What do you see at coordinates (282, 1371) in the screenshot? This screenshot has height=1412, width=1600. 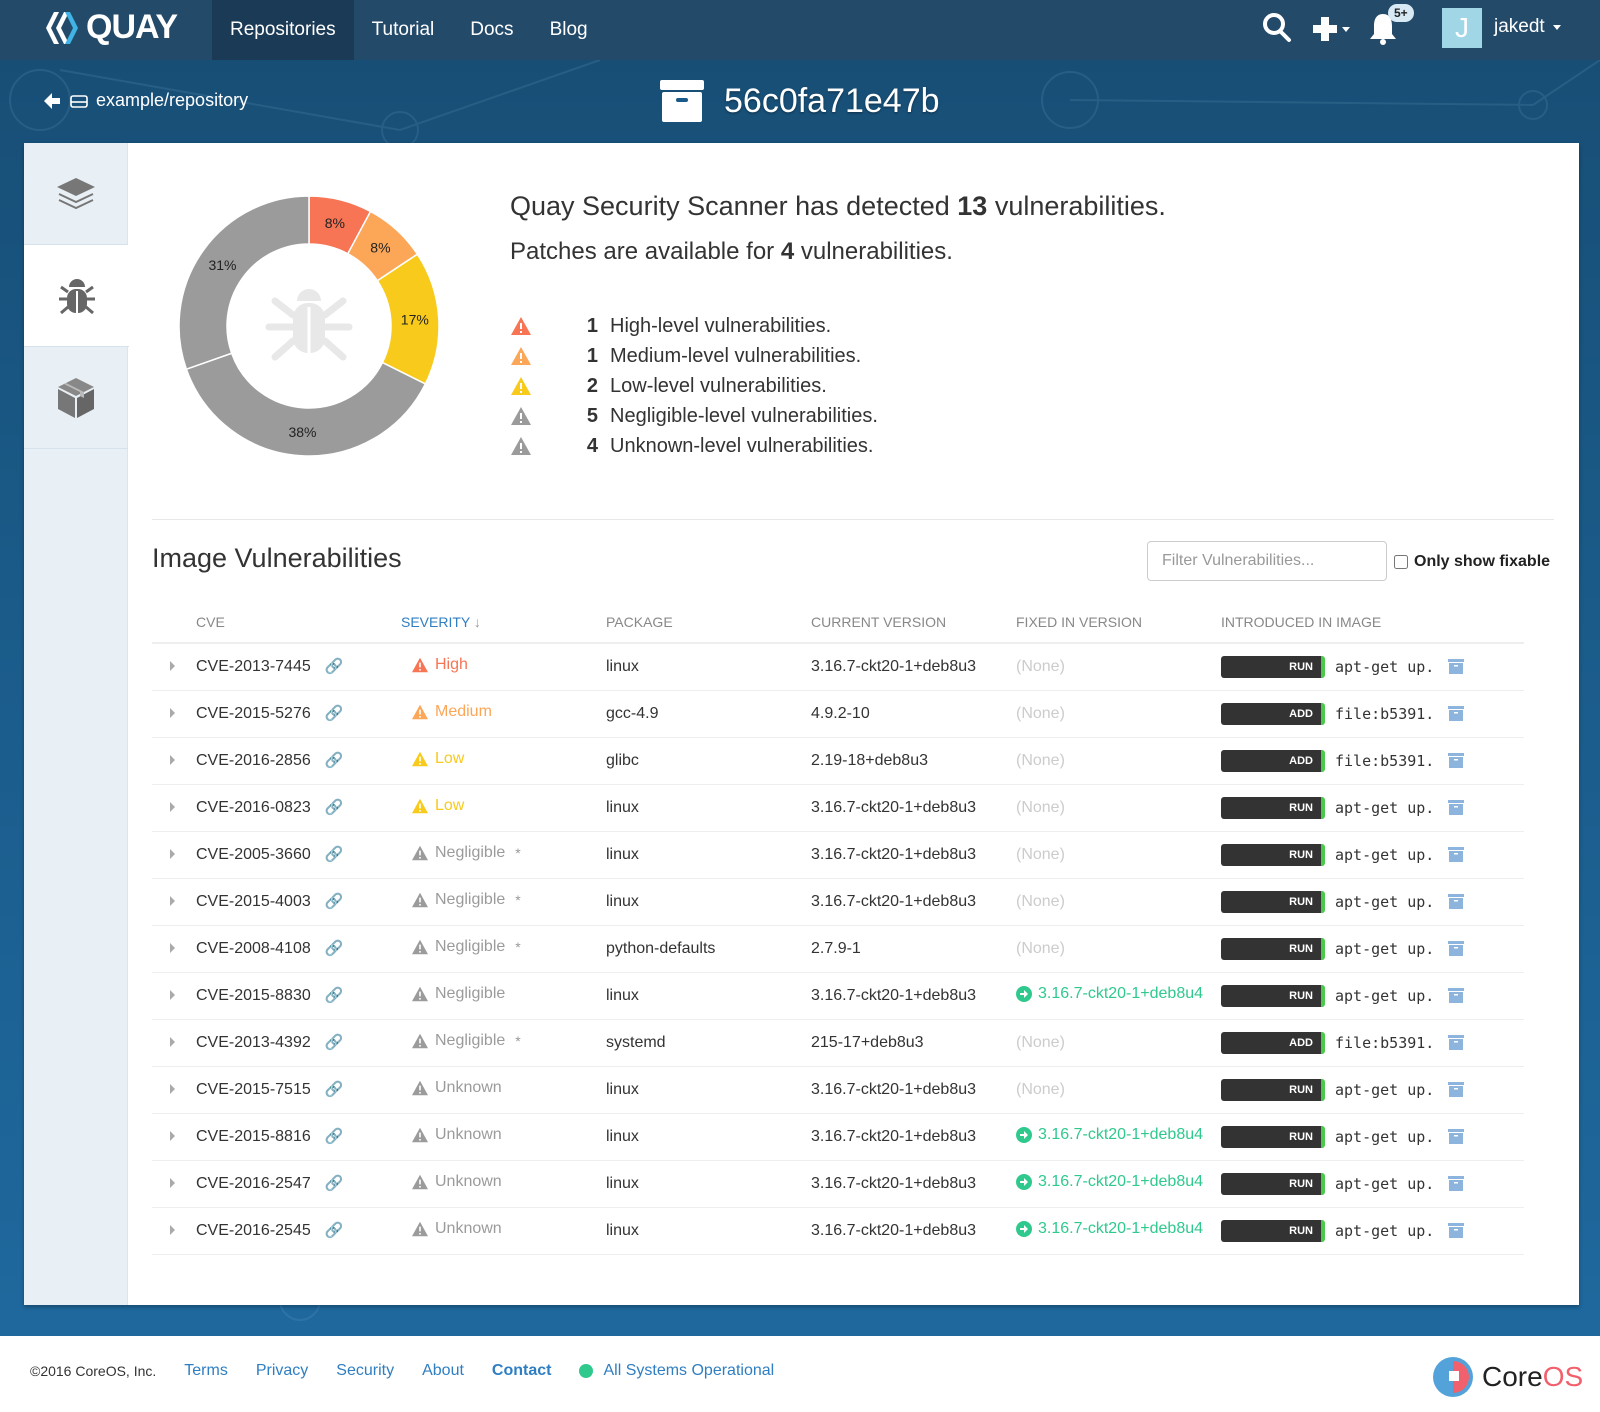 I see `footer-link-privacy: Privacy` at bounding box center [282, 1371].